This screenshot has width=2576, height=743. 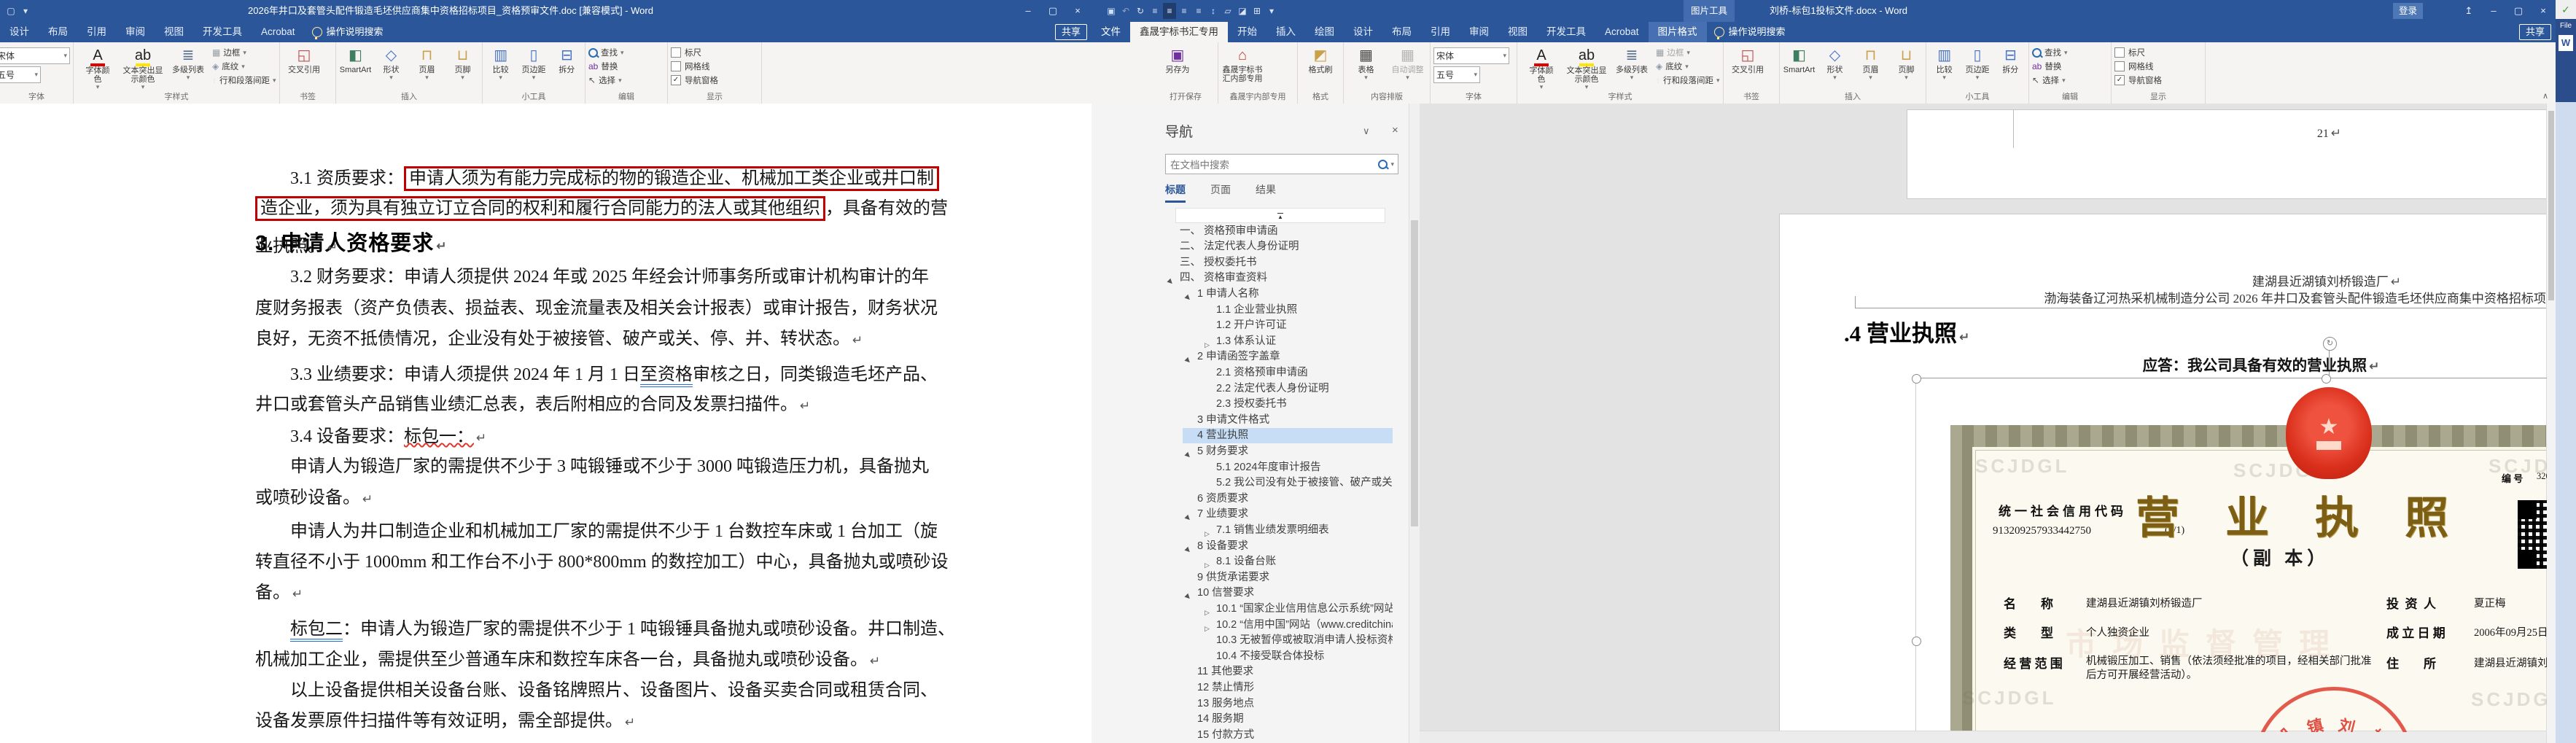 What do you see at coordinates (1632, 63) in the screenshot?
I see `button-多级列表: ≣ 多级列表 ▾` at bounding box center [1632, 63].